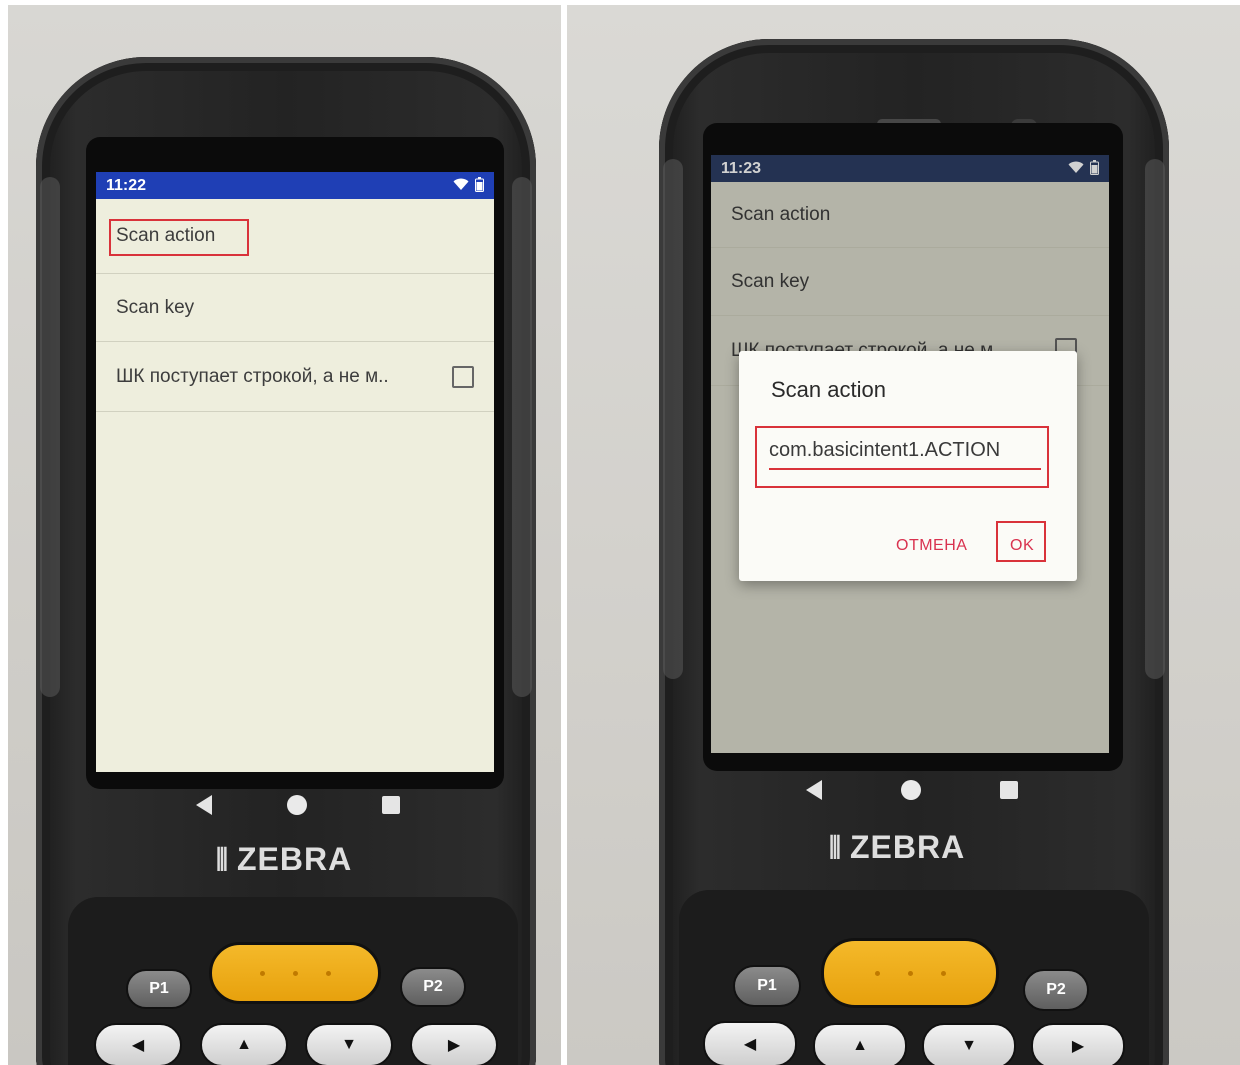 The width and height of the screenshot is (1240, 1065). What do you see at coordinates (155, 307) in the screenshot?
I see `pref-label: Scan key` at bounding box center [155, 307].